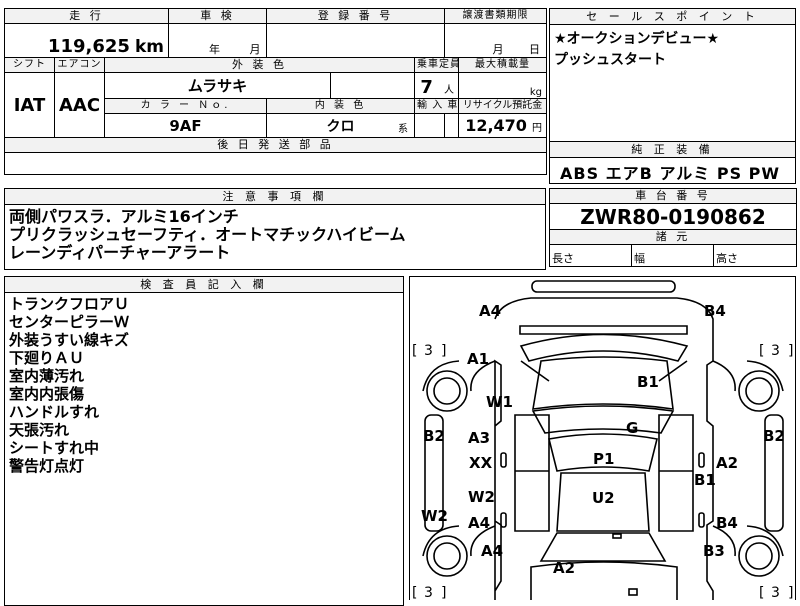 The width and height of the screenshot is (800, 606). Describe the element at coordinates (69, 304) in the screenshot. I see `inspector-line: トランクフロアＵ` at that location.